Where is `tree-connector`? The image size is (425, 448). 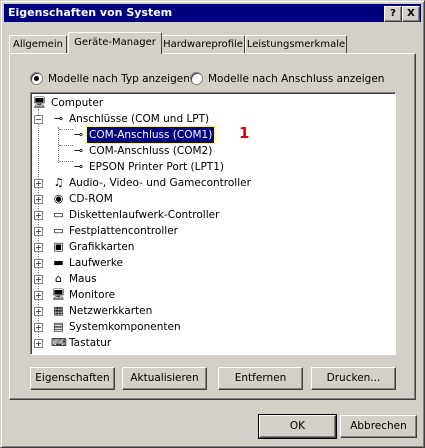
tree-connector is located at coordinates (38, 223).